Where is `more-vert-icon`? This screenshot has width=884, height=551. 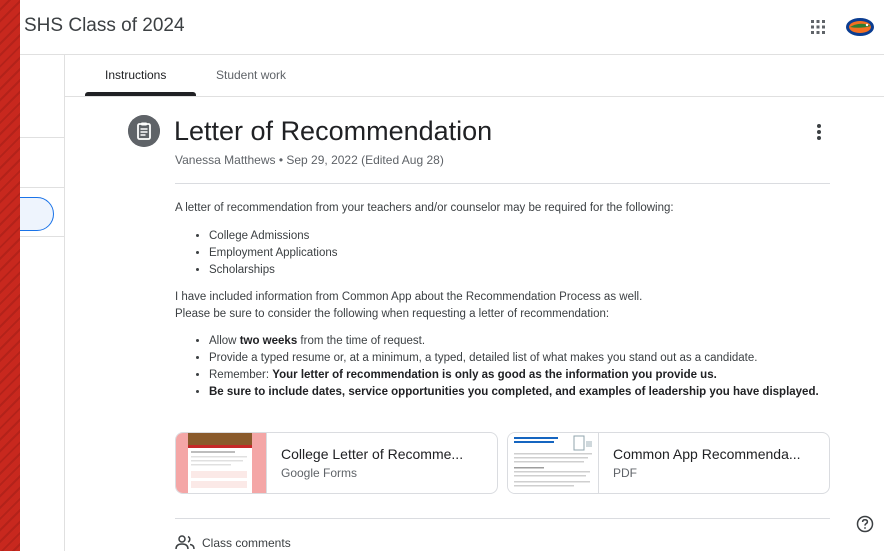
more-vert-icon is located at coordinates (819, 132).